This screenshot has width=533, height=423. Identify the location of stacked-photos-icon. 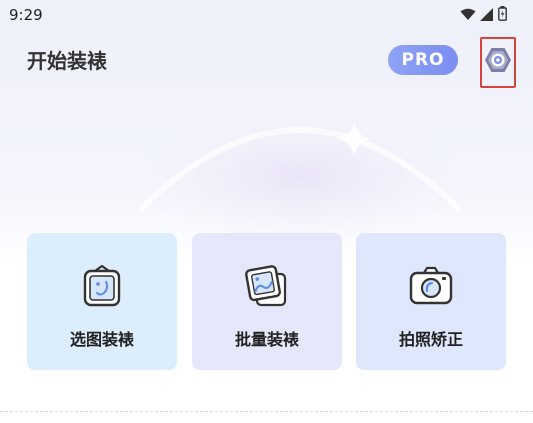
(267, 286).